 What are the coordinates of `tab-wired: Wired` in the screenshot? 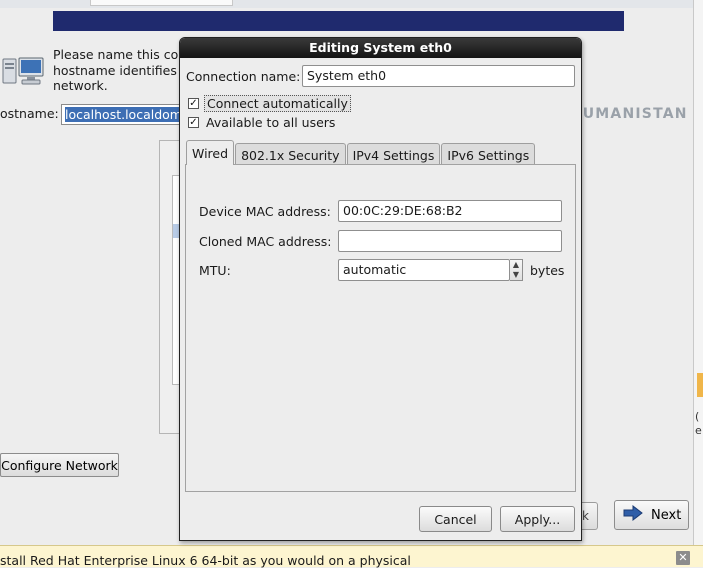 It's located at (210, 152).